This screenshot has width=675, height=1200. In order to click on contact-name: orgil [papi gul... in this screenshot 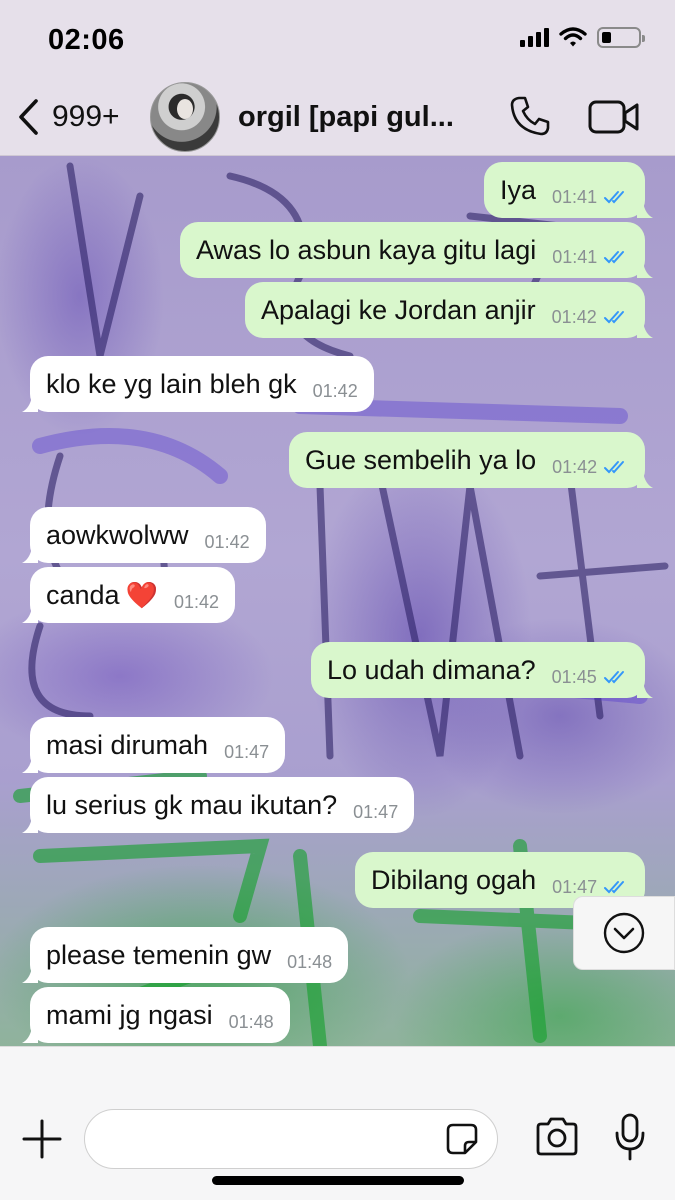, I will do `click(346, 117)`.